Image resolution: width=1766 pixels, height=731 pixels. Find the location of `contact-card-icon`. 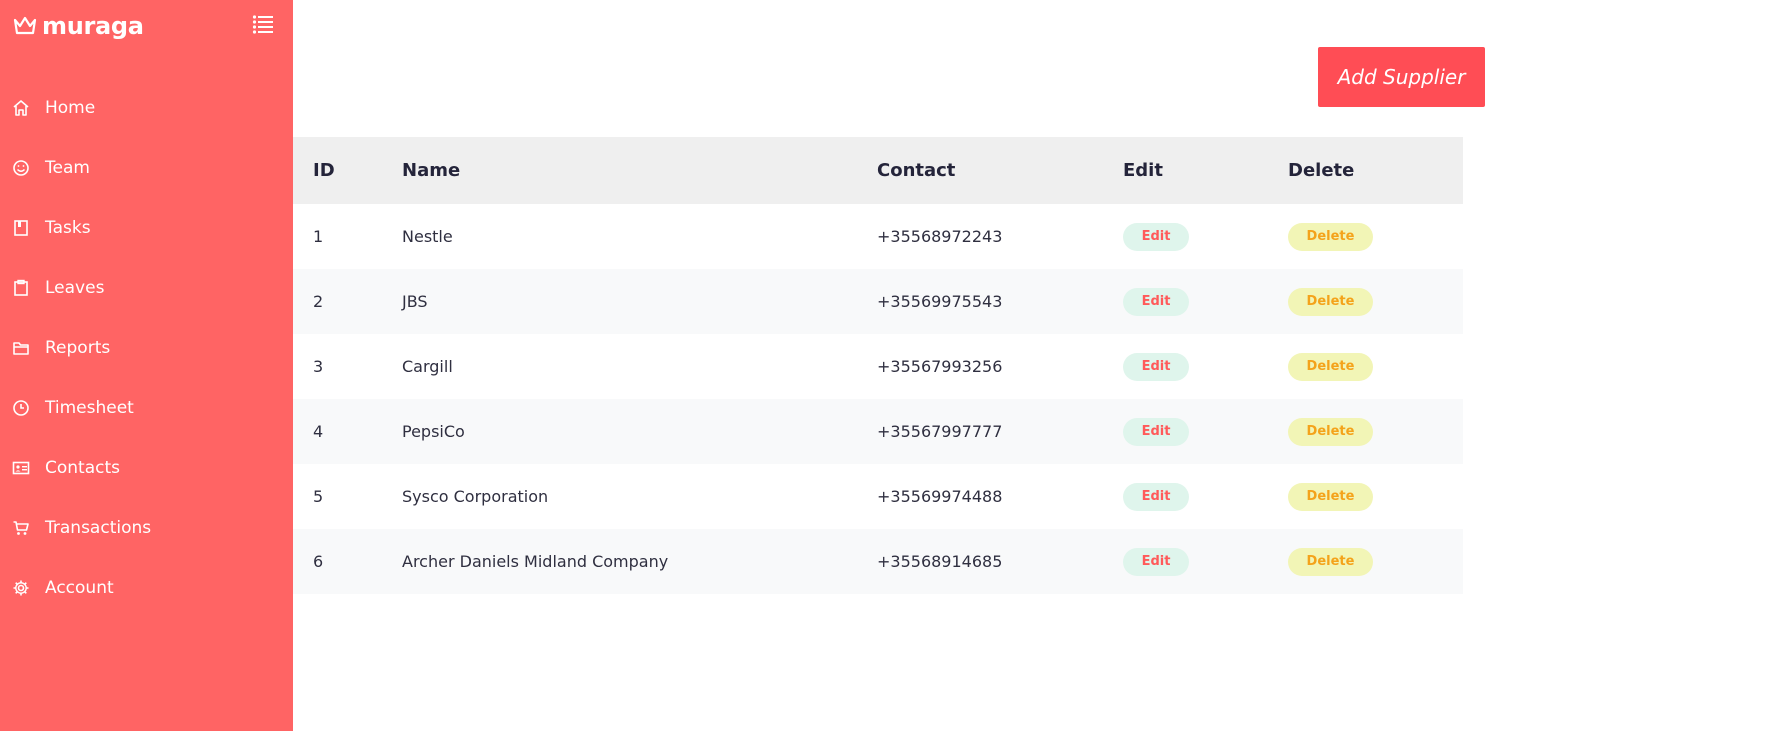

contact-card-icon is located at coordinates (21, 468).